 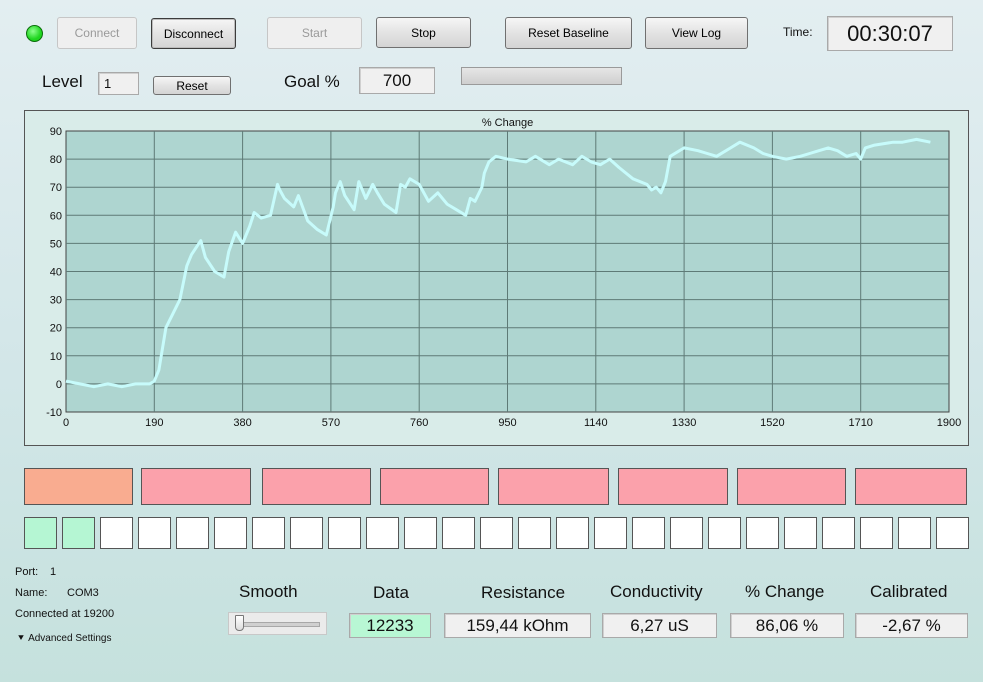 I want to click on percent-change-value: 86,06 %, so click(x=787, y=625).